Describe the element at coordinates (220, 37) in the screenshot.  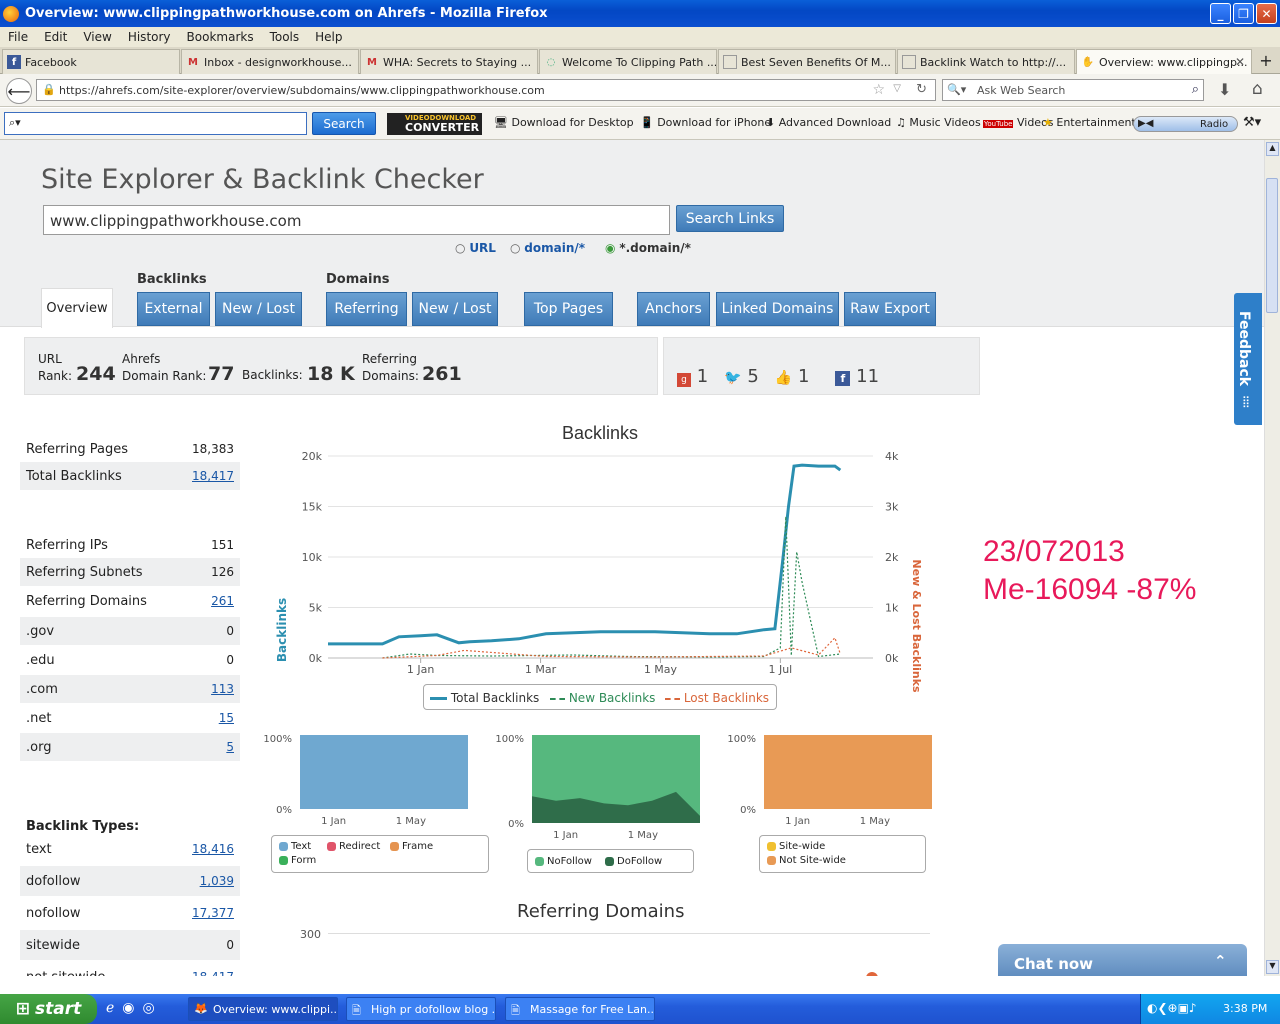
I see `menu-bookmarks: Bookmarks` at that location.